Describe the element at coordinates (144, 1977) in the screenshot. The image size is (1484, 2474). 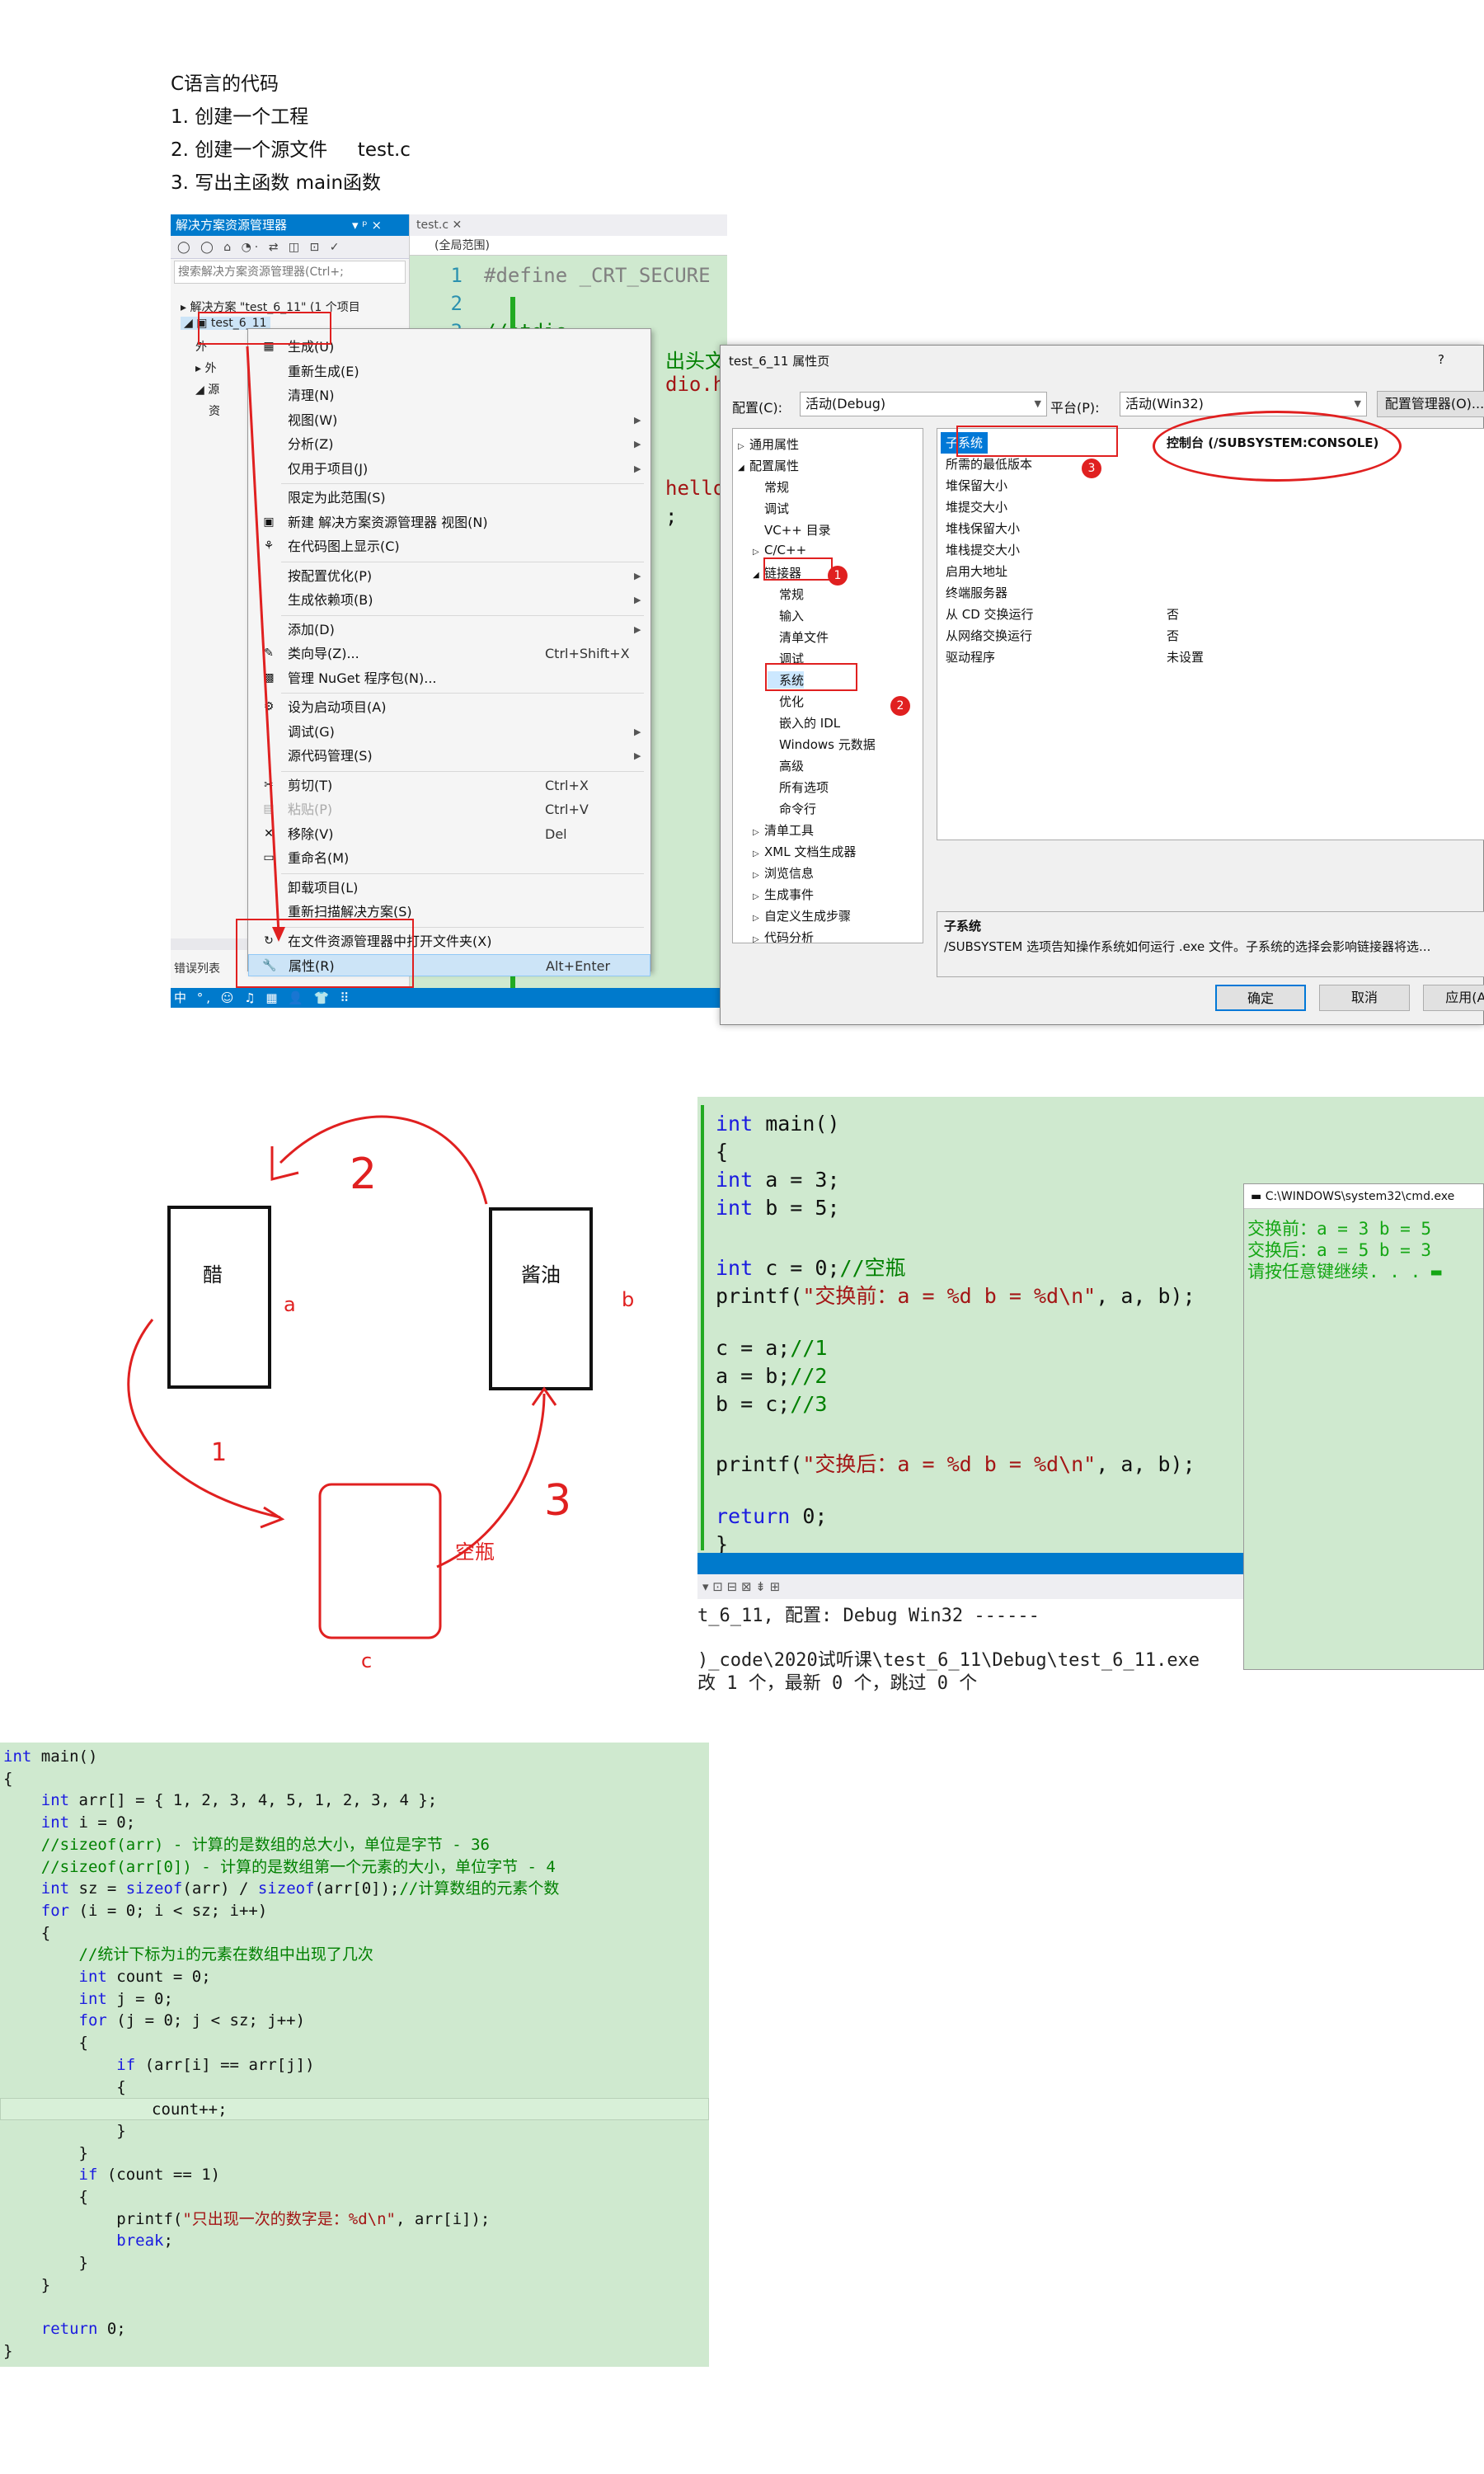
I see `code-line: int count = 0;` at that location.